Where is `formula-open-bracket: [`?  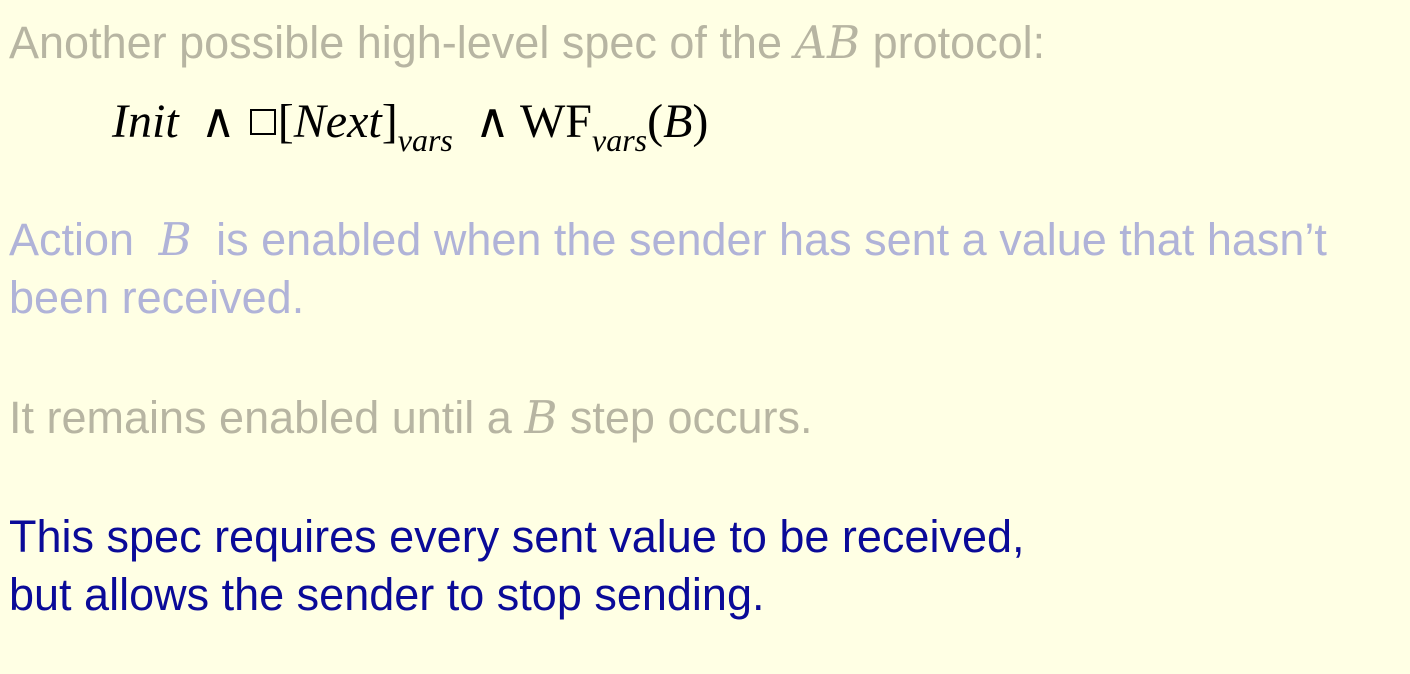
formula-open-bracket: [ is located at coordinates (285, 121).